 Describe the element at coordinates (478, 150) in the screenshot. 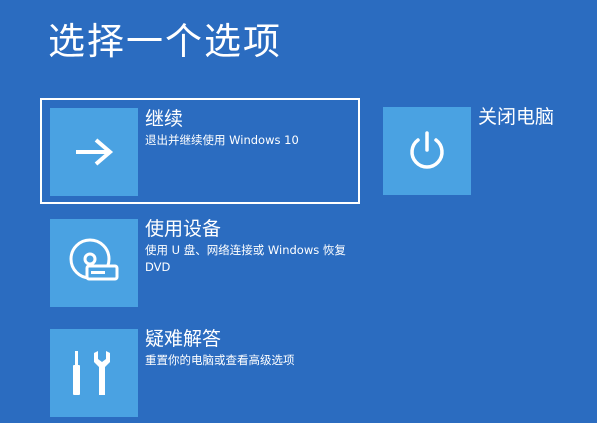

I see `shutdown-option: 关闭电脑` at that location.